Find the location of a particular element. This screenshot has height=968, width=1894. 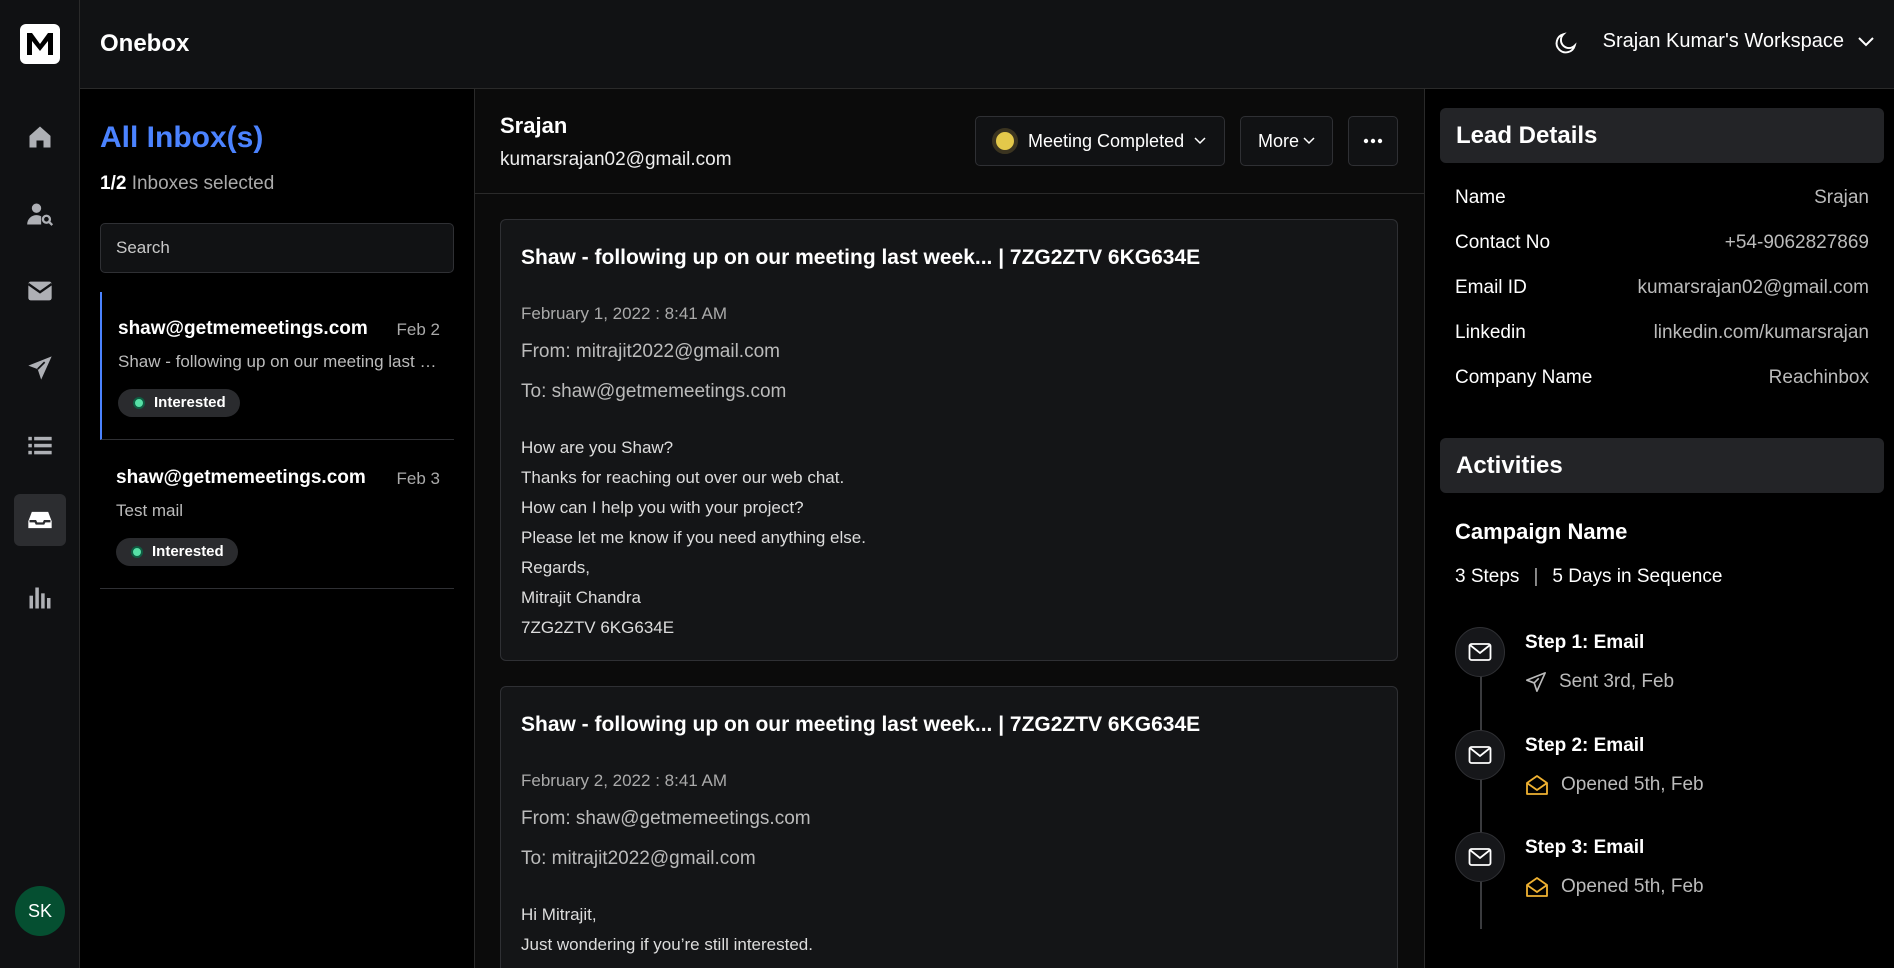

nav-send is located at coordinates (40, 368).